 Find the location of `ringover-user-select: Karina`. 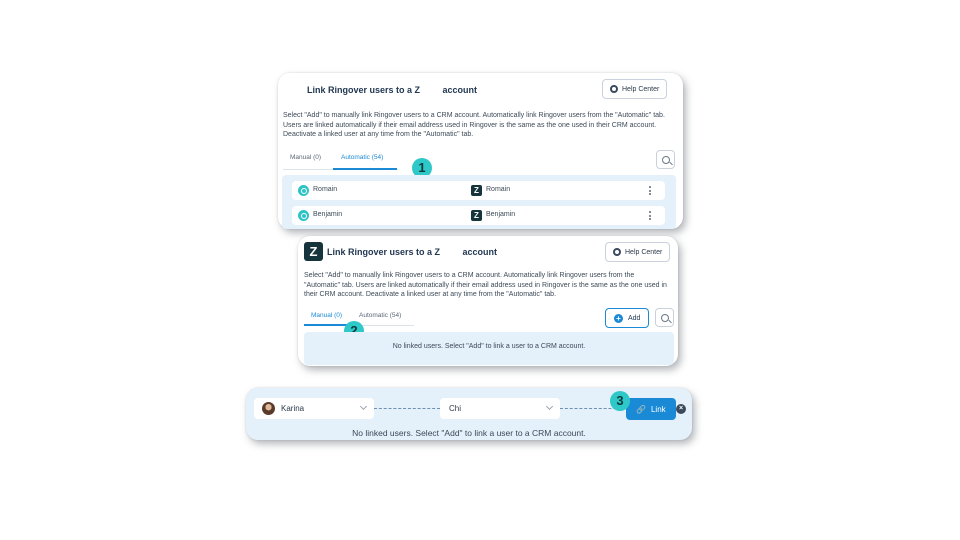

ringover-user-select: Karina is located at coordinates (314, 408).